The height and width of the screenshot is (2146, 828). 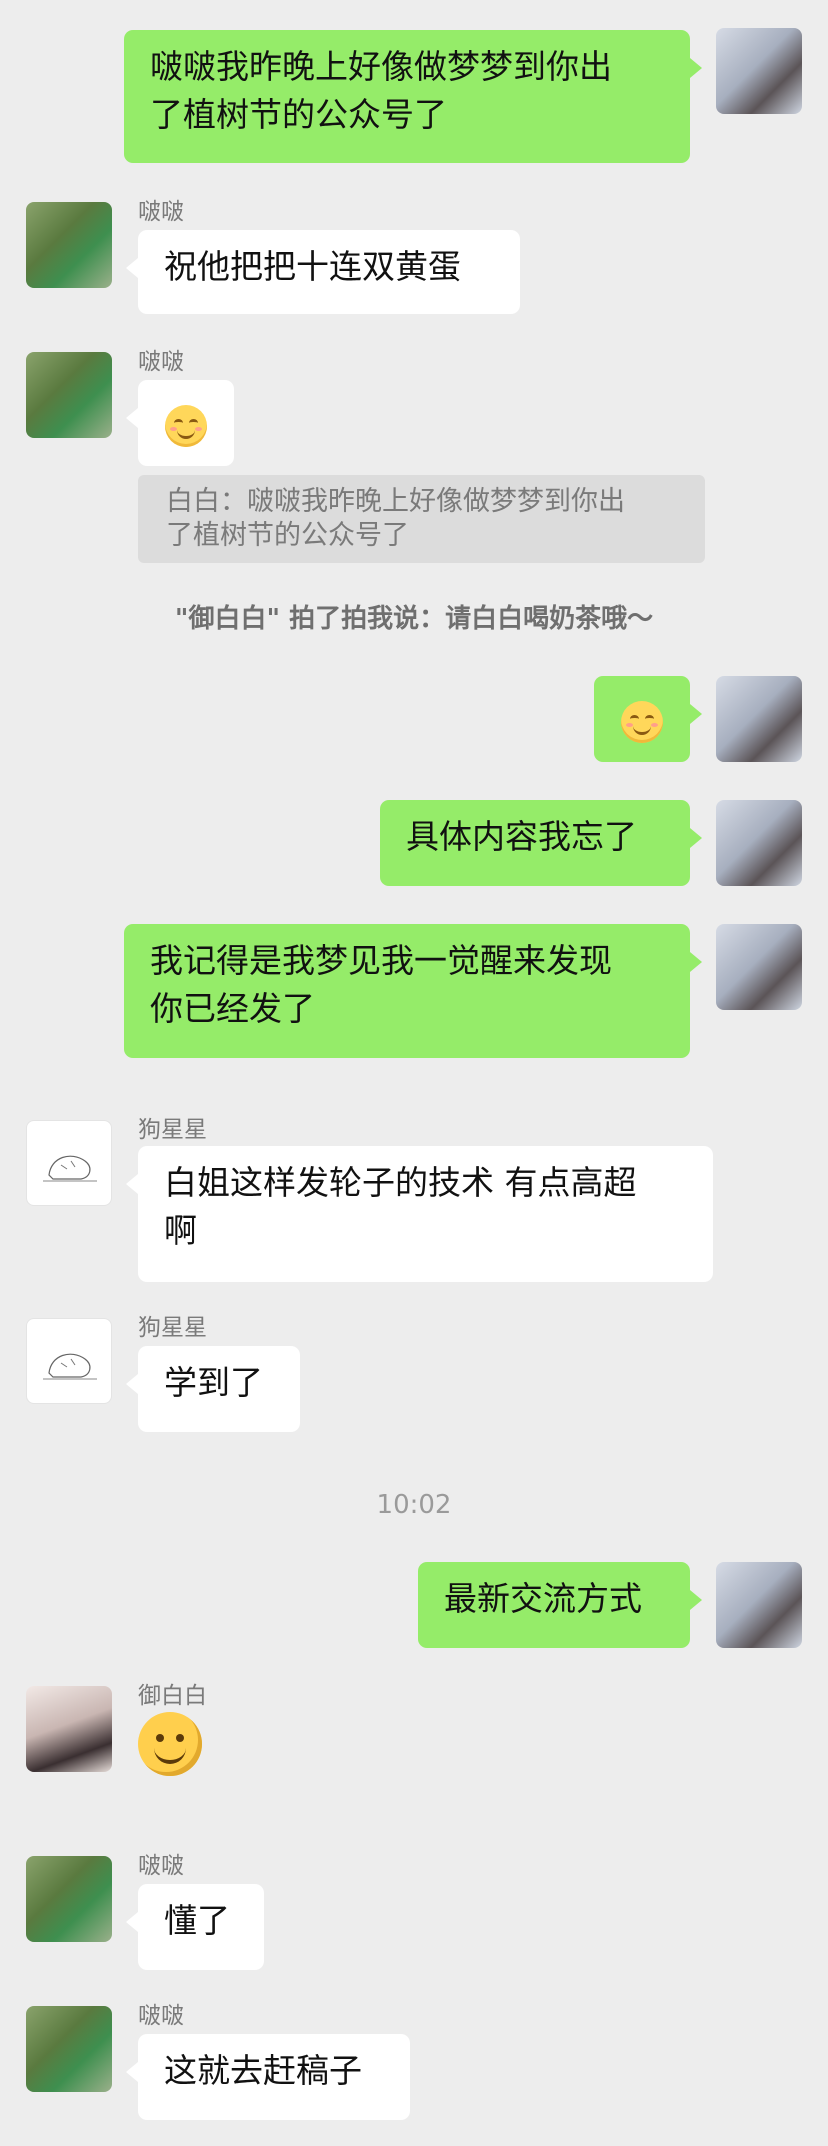 I want to click on quote-text: 了植树节的公众号了, so click(x=287, y=535).